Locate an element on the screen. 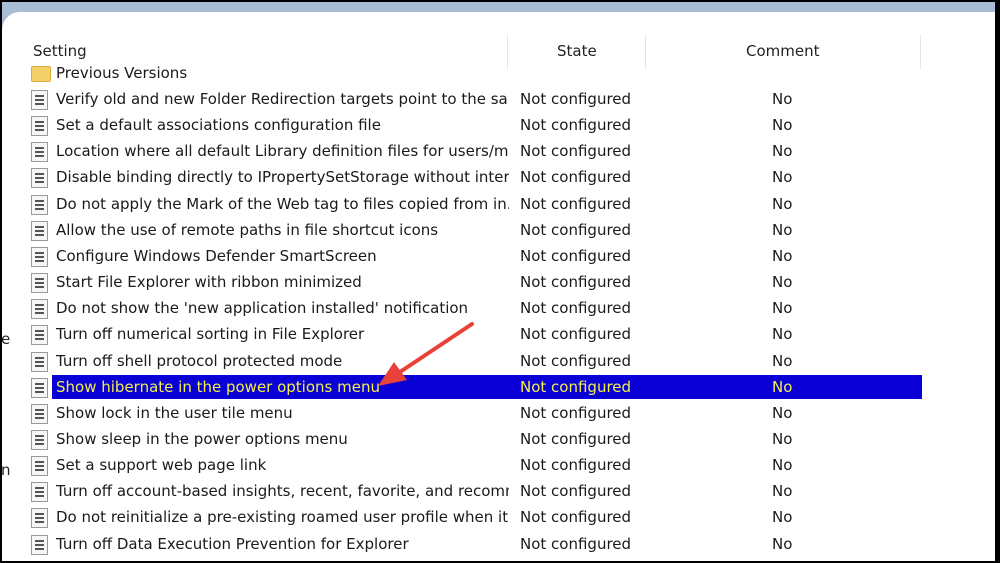 The image size is (1000, 563). annotation-arrow is located at coordinates (426, 354).